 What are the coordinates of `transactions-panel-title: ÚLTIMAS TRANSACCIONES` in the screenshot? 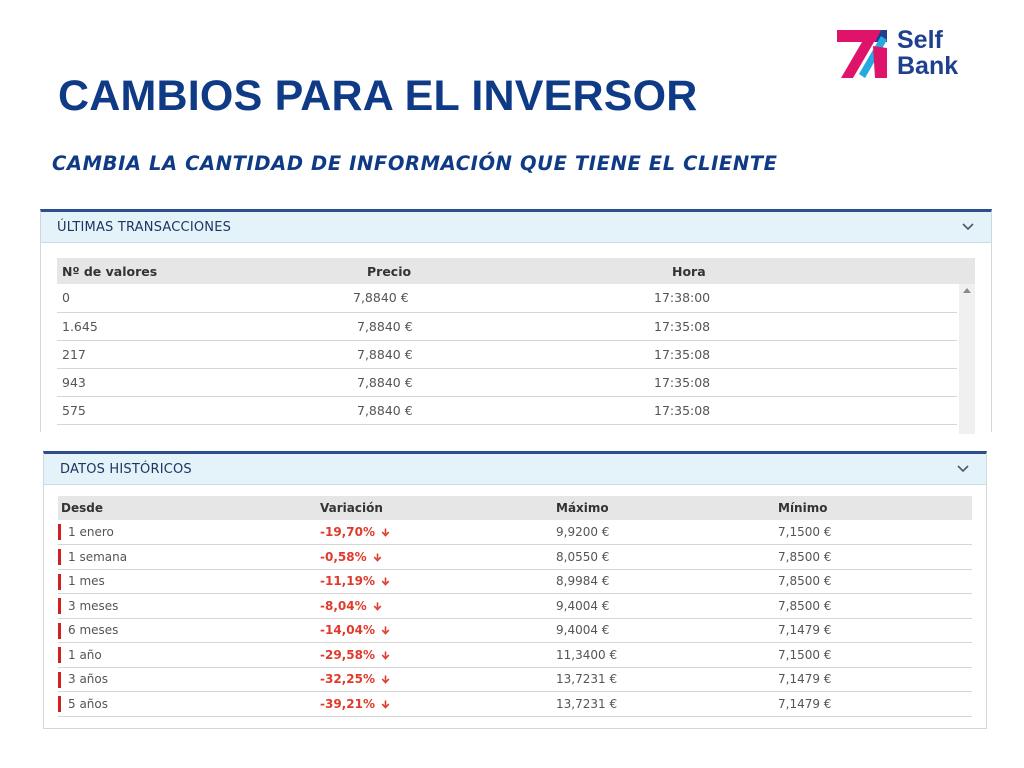 It's located at (144, 227).